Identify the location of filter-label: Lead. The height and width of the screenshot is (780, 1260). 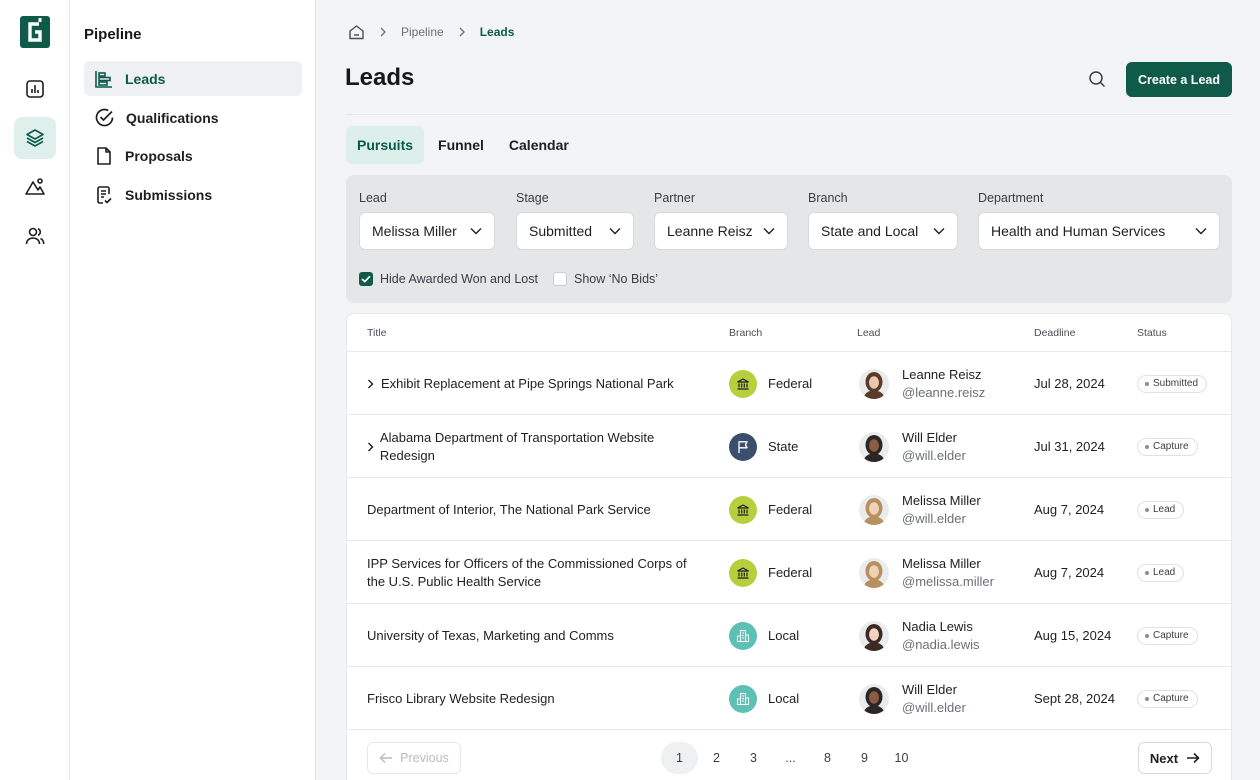
(373, 198).